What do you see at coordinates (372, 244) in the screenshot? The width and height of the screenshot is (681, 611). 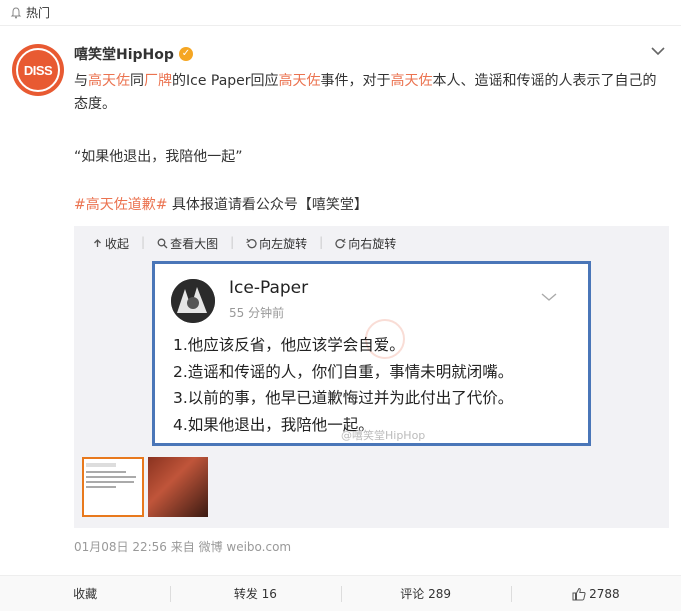 I see `rotate-right-label: 向右旋转` at bounding box center [372, 244].